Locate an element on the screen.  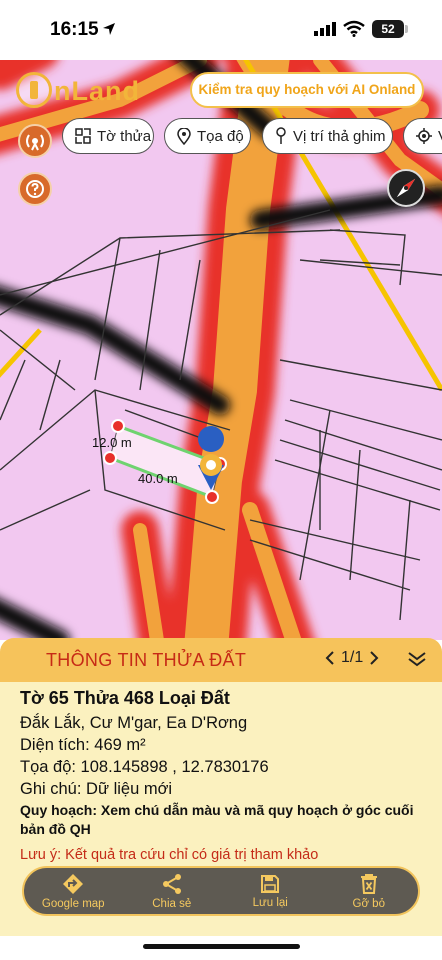
parcel-heading: Tờ 65 Thửa 468 Loại Đất is located at coordinates (125, 698).